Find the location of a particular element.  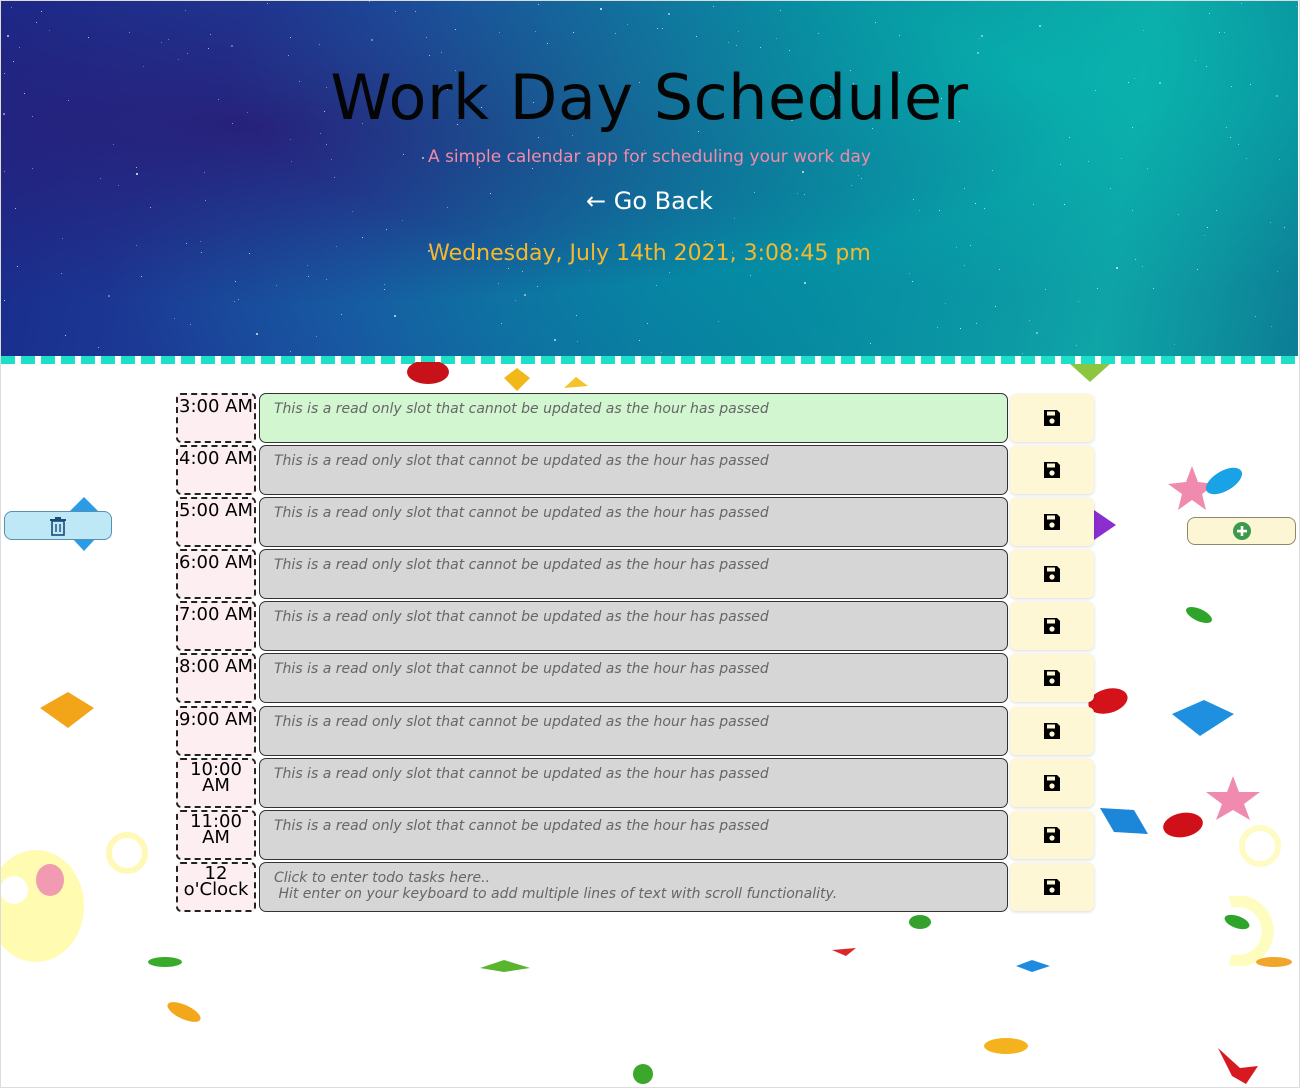

hour-label-line2: o'Clock is located at coordinates (216, 889).